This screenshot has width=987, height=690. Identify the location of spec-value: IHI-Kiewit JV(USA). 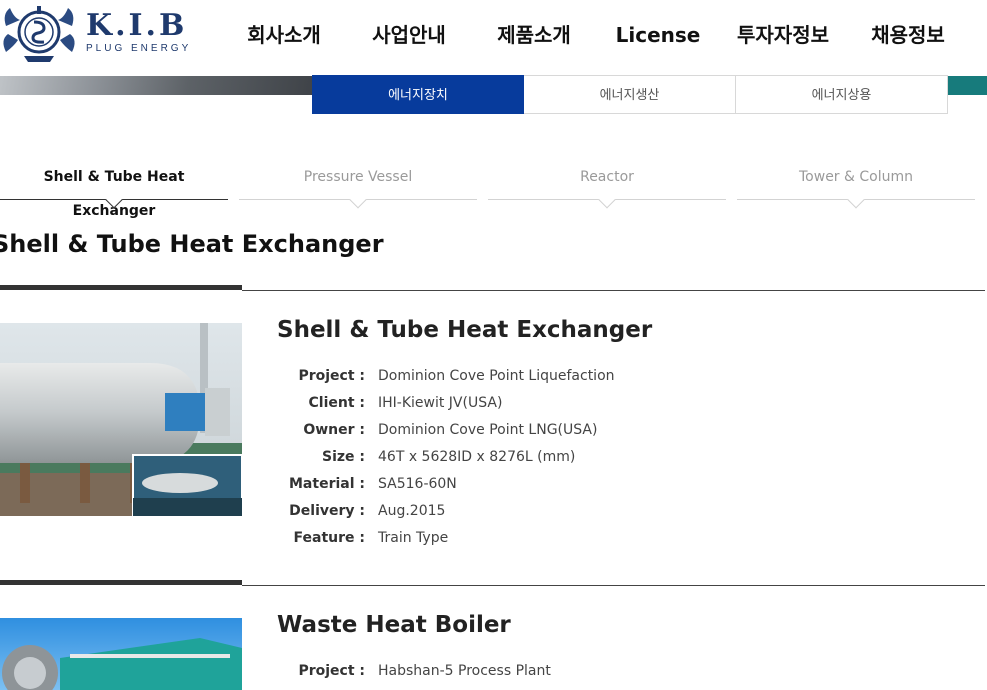
(440, 403).